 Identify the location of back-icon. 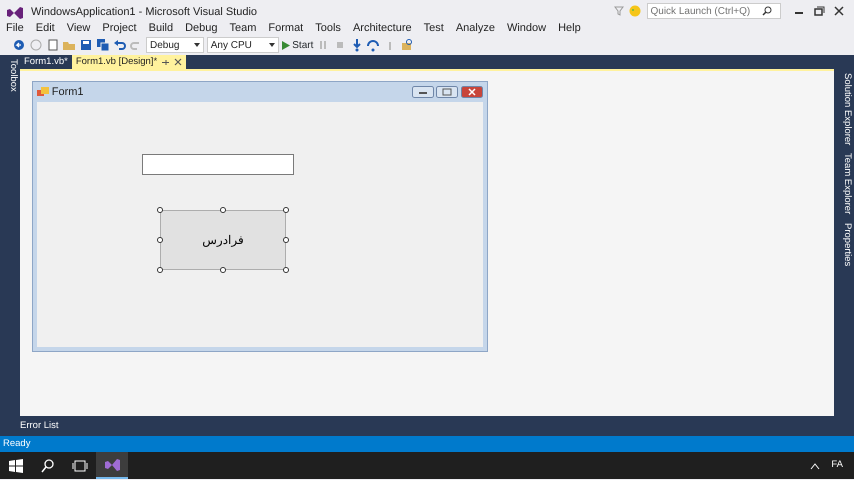
(19, 45).